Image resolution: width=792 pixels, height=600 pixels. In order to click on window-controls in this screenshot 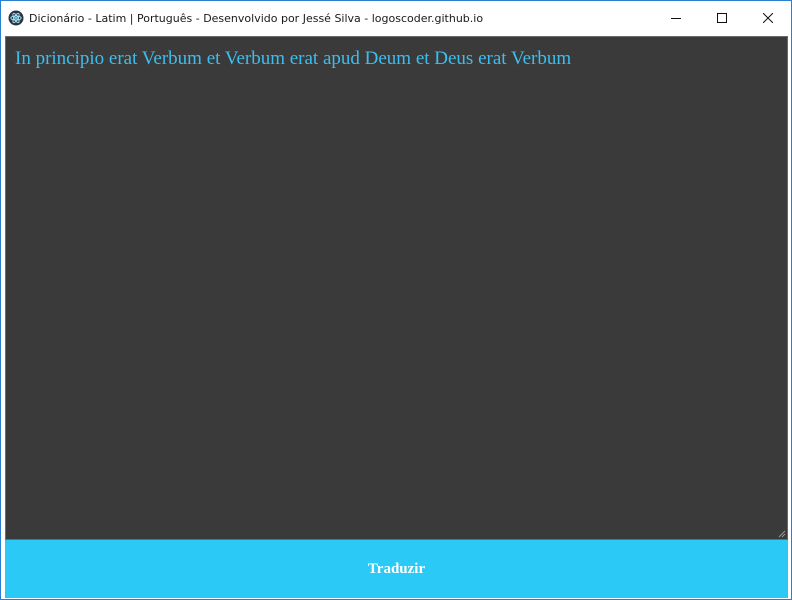, I will do `click(722, 18)`.